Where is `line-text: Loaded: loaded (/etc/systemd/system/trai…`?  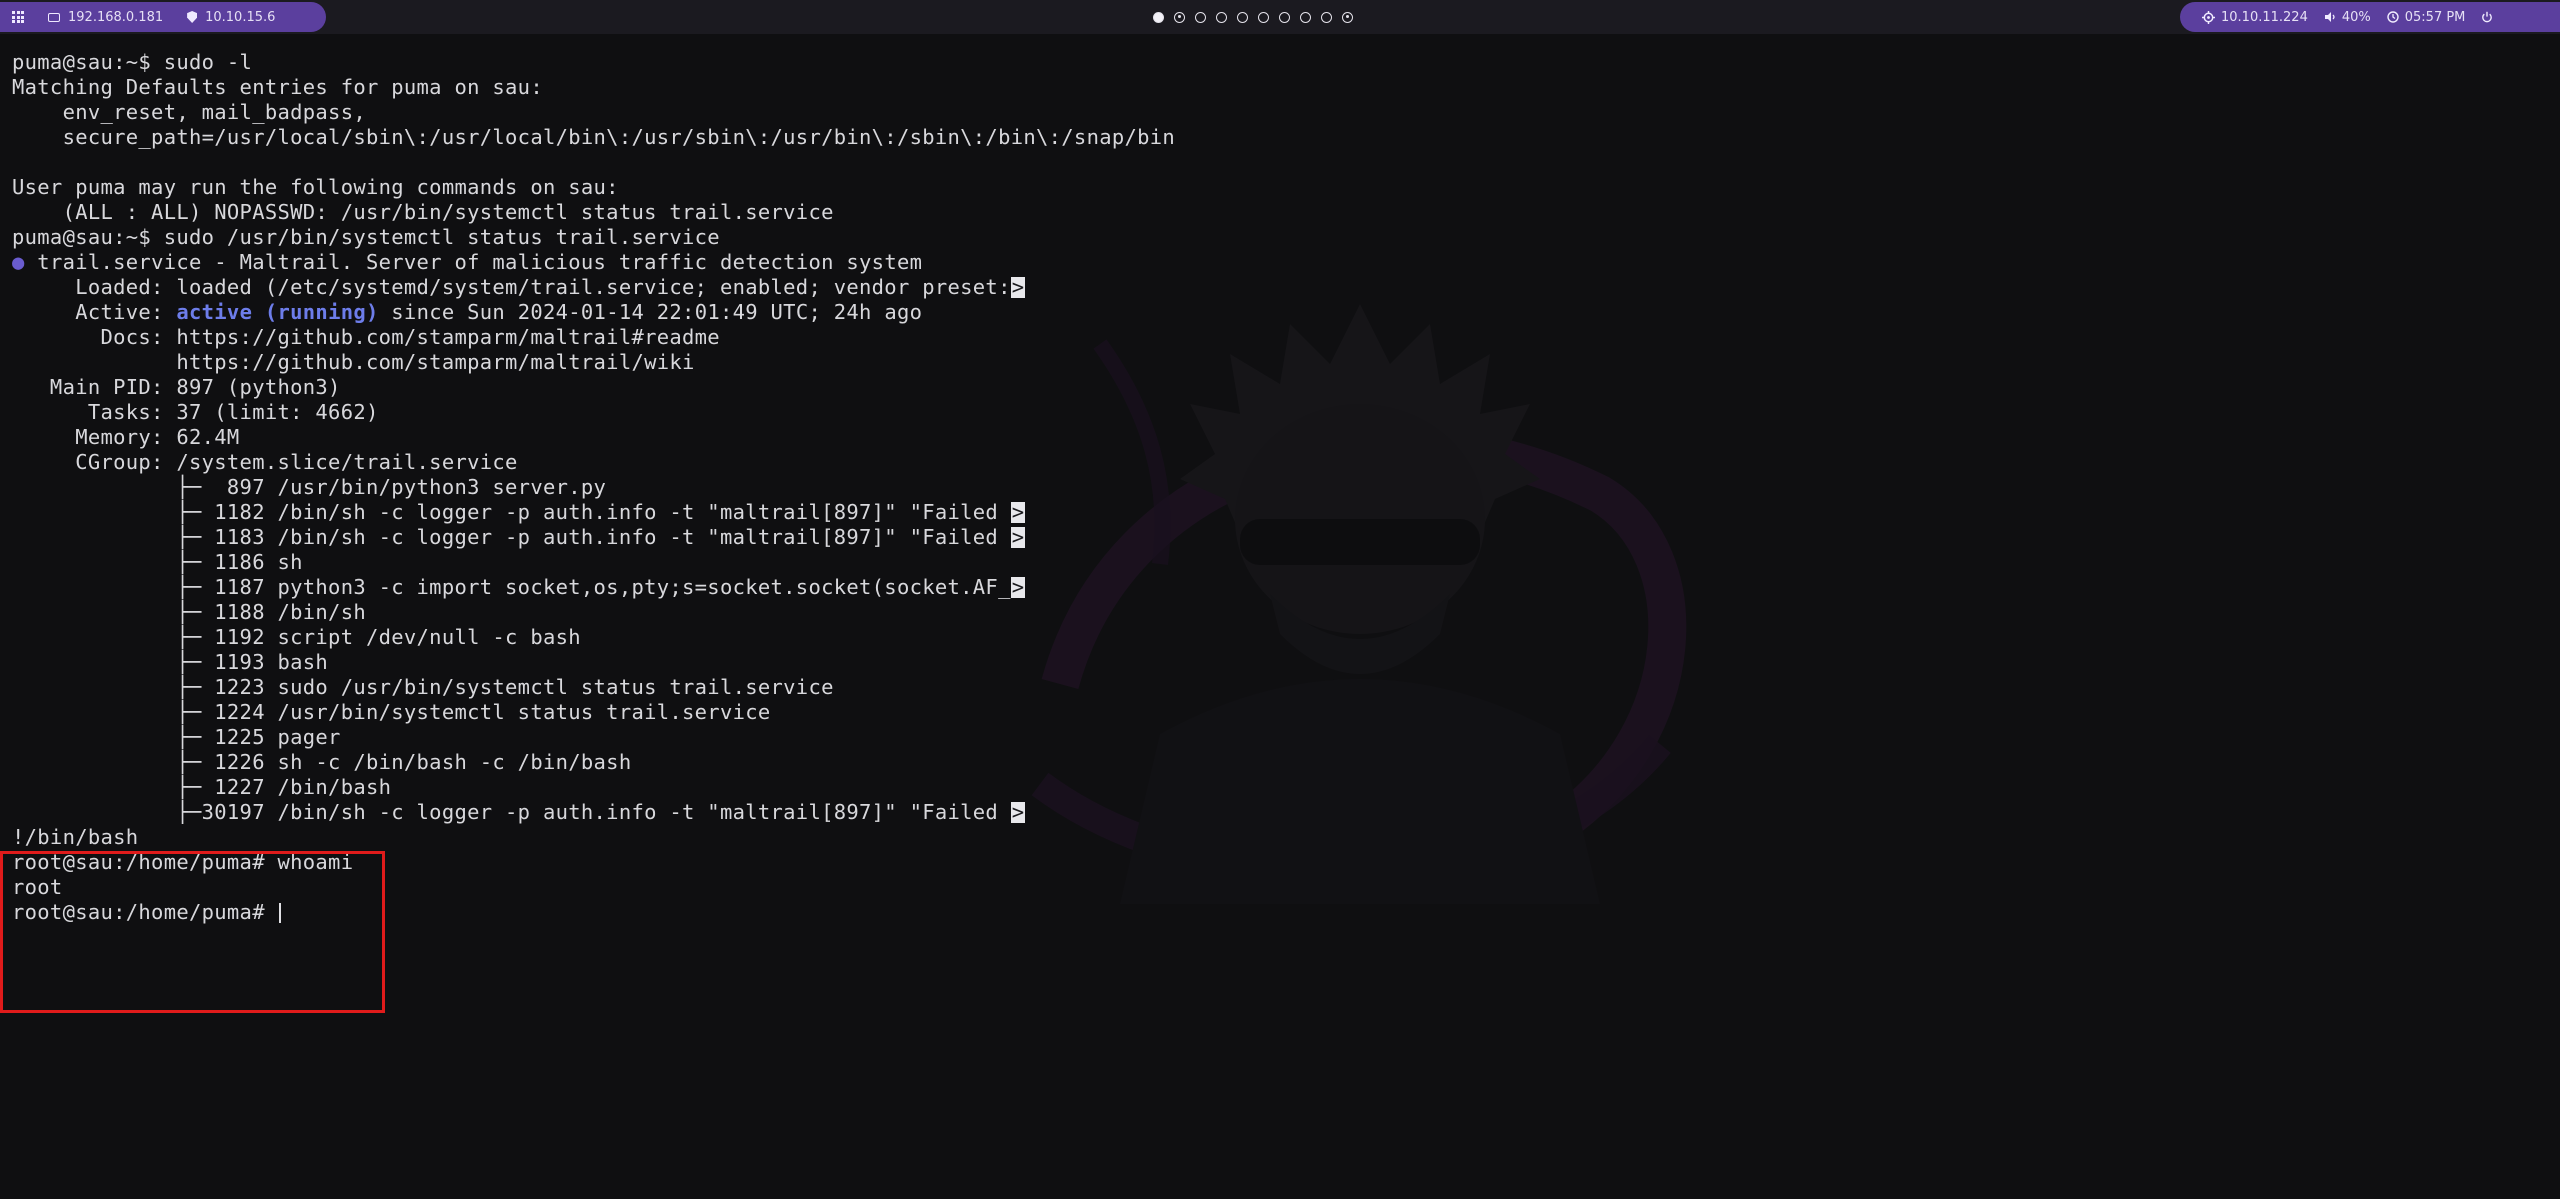
line-text: Loaded: loaded (/etc/systemd/system/trai… is located at coordinates (511, 287).